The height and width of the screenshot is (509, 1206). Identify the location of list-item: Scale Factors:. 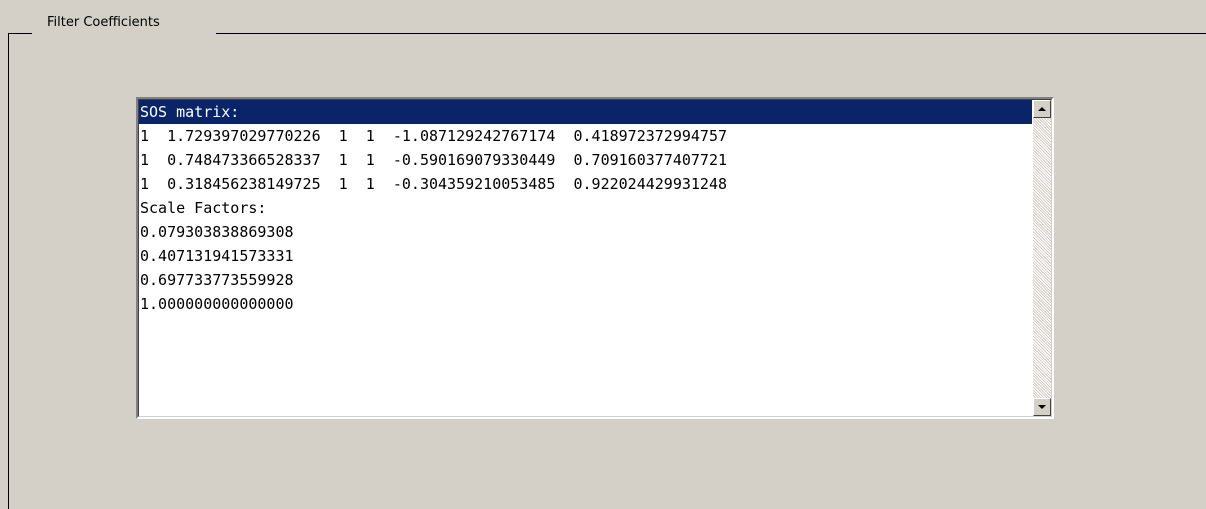
(585, 208).